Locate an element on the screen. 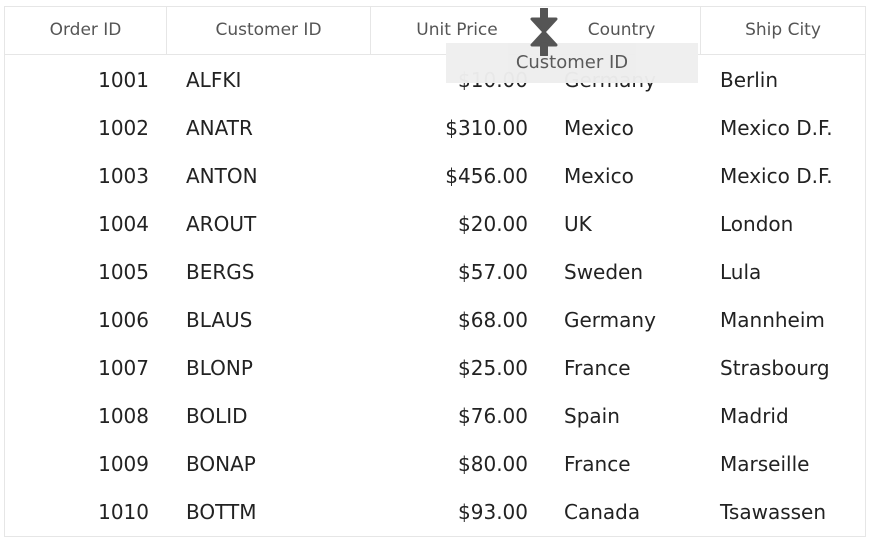 The height and width of the screenshot is (541, 871). table-row: 1003 ANTON $456.00 Mexico Mexico D.F. is located at coordinates (435, 176).